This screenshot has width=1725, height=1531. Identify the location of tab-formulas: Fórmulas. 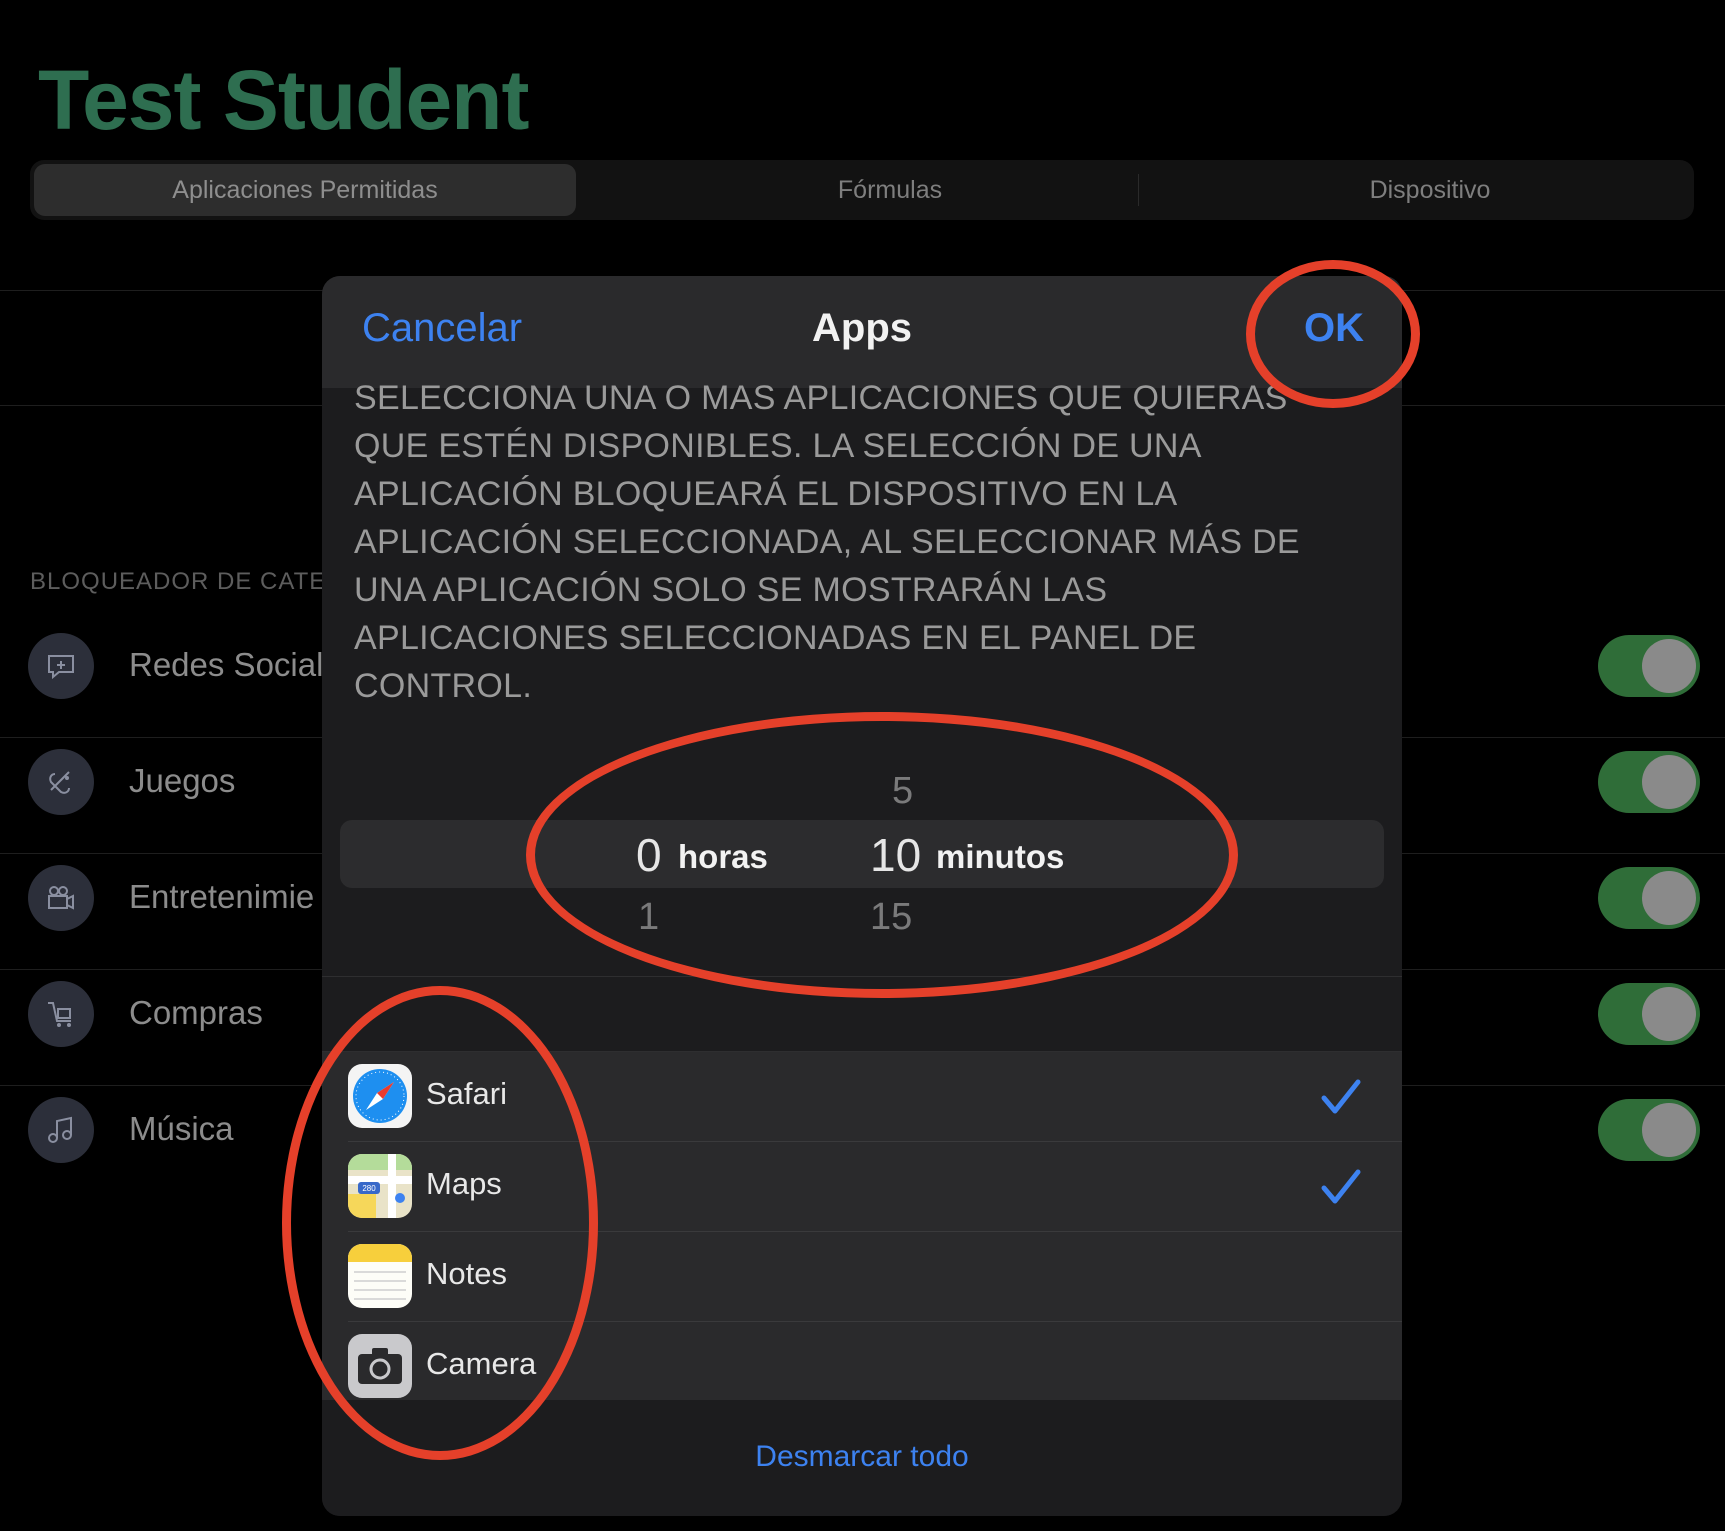
(890, 190).